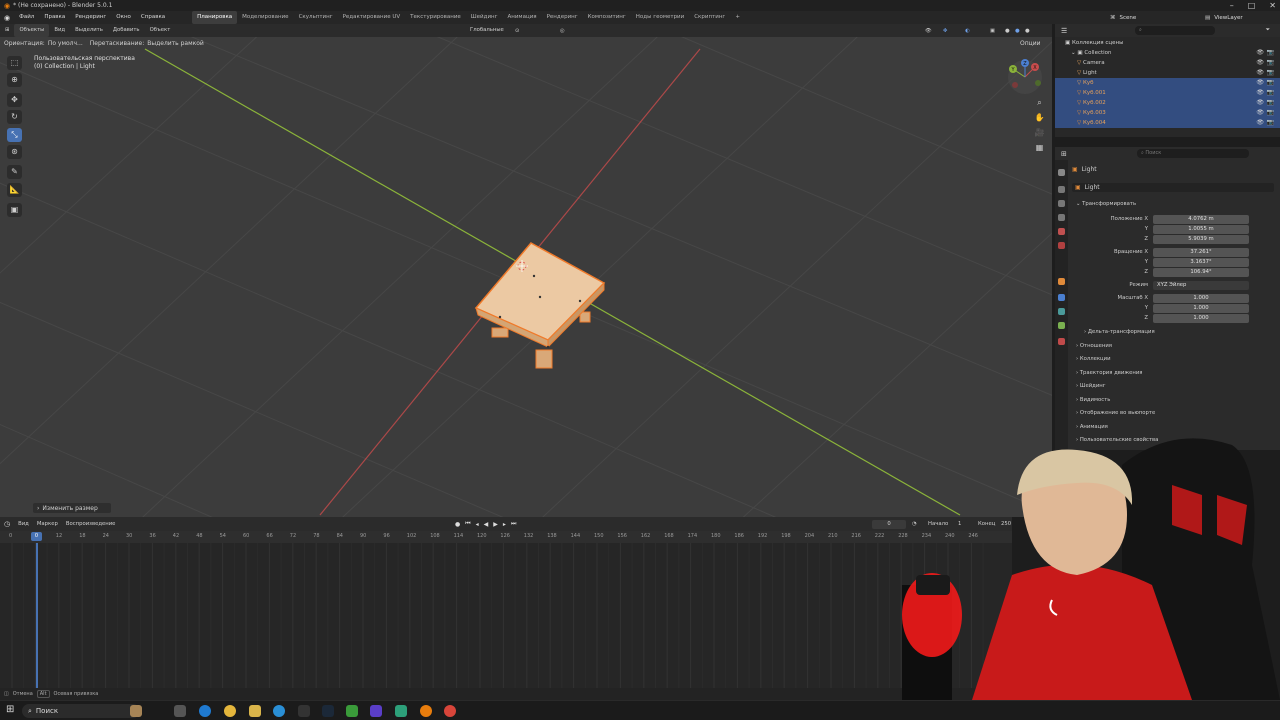 The height and width of the screenshot is (720, 1280). What do you see at coordinates (23, 524) in the screenshot?
I see `timeline-menu-view: Вид` at bounding box center [23, 524].